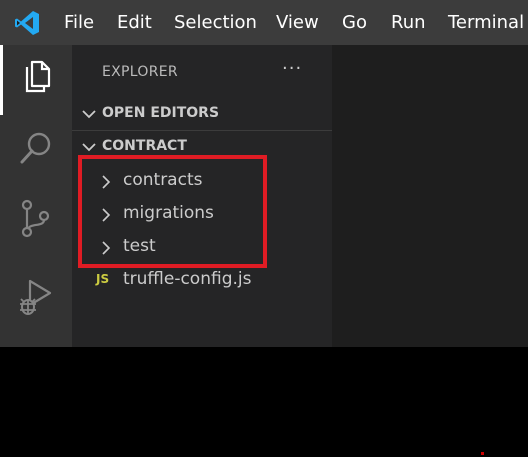 This screenshot has width=528, height=457. What do you see at coordinates (144, 146) in the screenshot?
I see `section-label: CONTRACT` at bounding box center [144, 146].